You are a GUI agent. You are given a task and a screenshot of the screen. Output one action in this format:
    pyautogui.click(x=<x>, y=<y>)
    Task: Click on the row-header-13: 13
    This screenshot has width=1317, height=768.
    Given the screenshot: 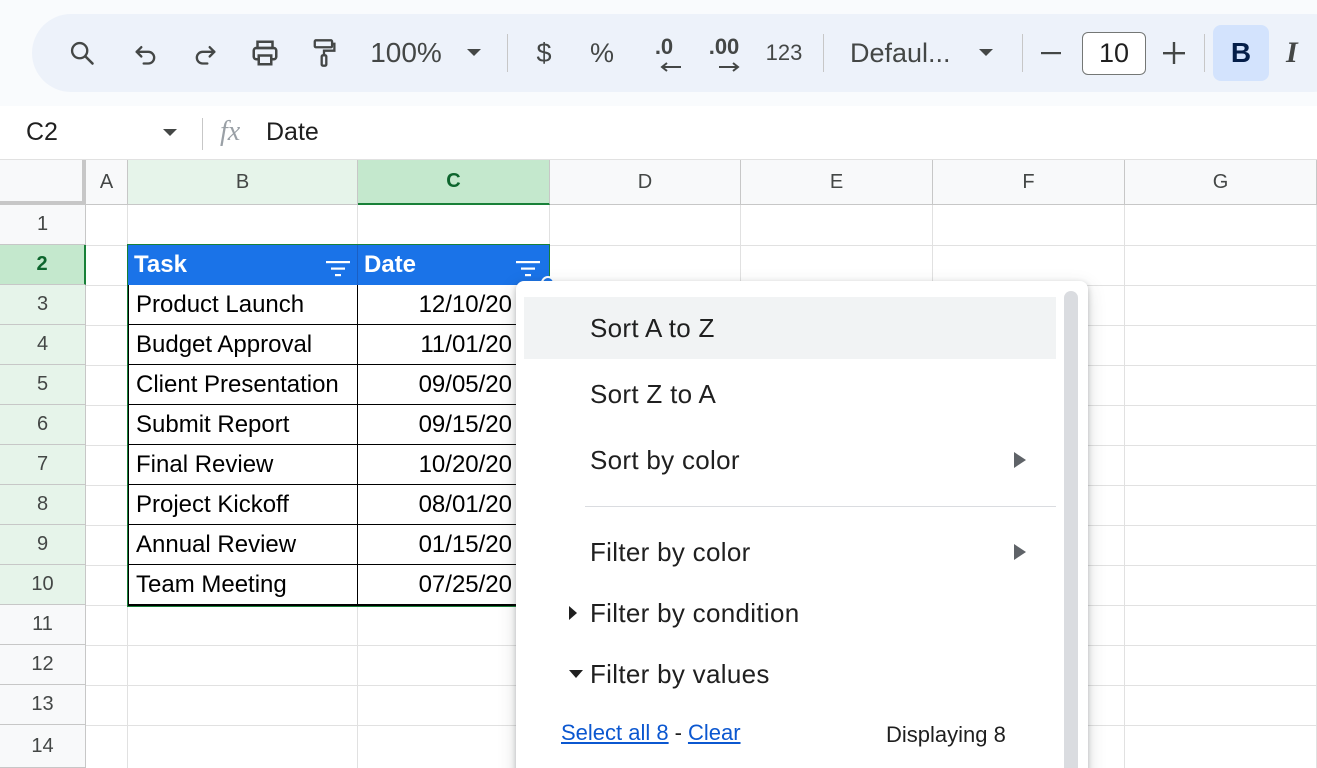 What is the action you would take?
    pyautogui.click(x=43, y=705)
    